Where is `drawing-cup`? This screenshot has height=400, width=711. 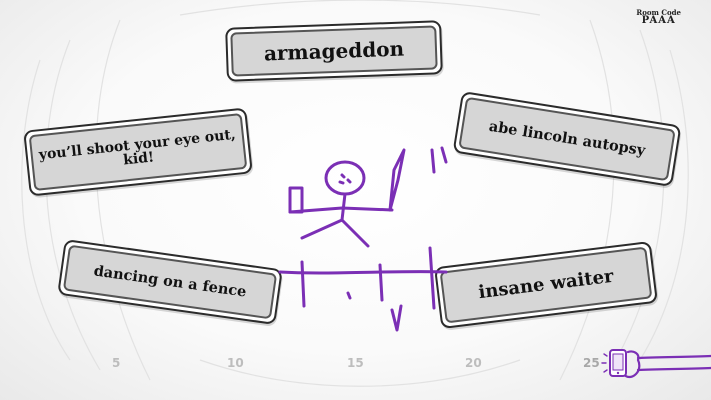 drawing-cup is located at coordinates (296, 200).